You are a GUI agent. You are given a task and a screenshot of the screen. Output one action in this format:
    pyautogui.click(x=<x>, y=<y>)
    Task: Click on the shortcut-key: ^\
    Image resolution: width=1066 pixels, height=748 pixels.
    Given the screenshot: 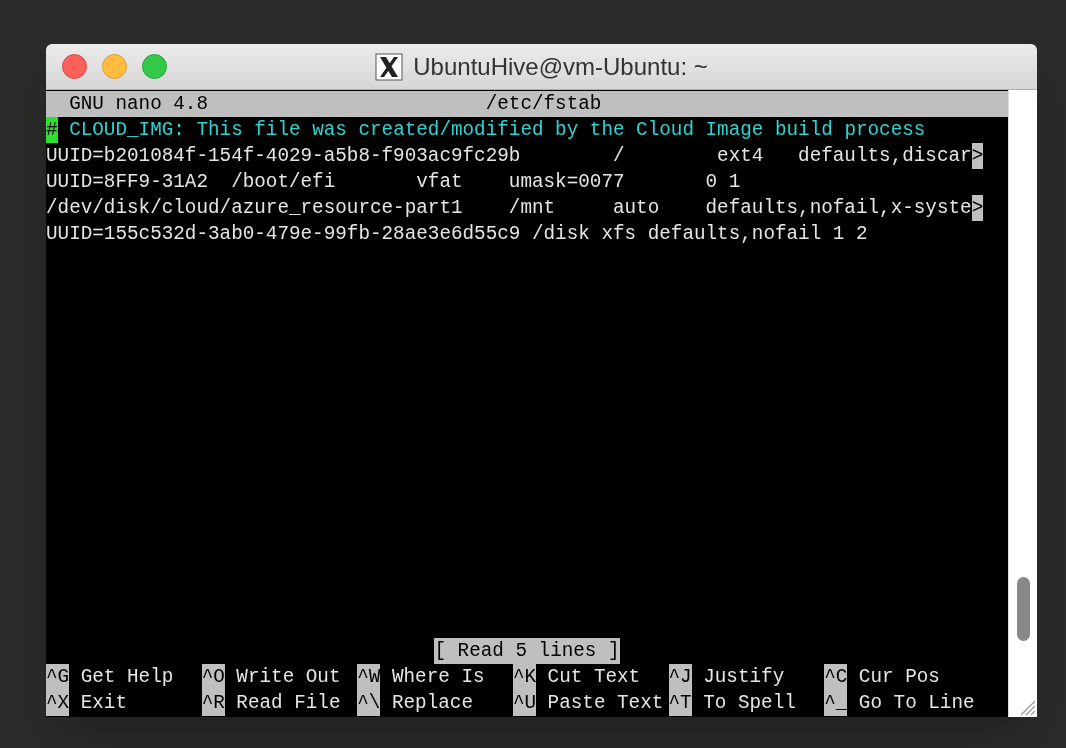 What is the action you would take?
    pyautogui.click(x=369, y=703)
    